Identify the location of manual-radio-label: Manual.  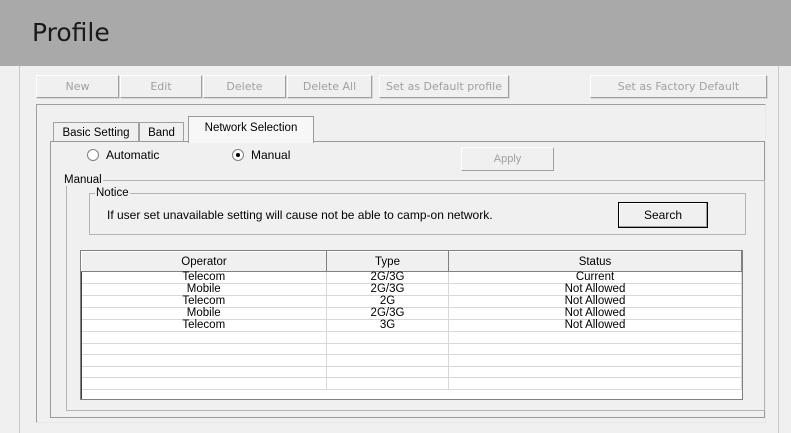
(271, 155).